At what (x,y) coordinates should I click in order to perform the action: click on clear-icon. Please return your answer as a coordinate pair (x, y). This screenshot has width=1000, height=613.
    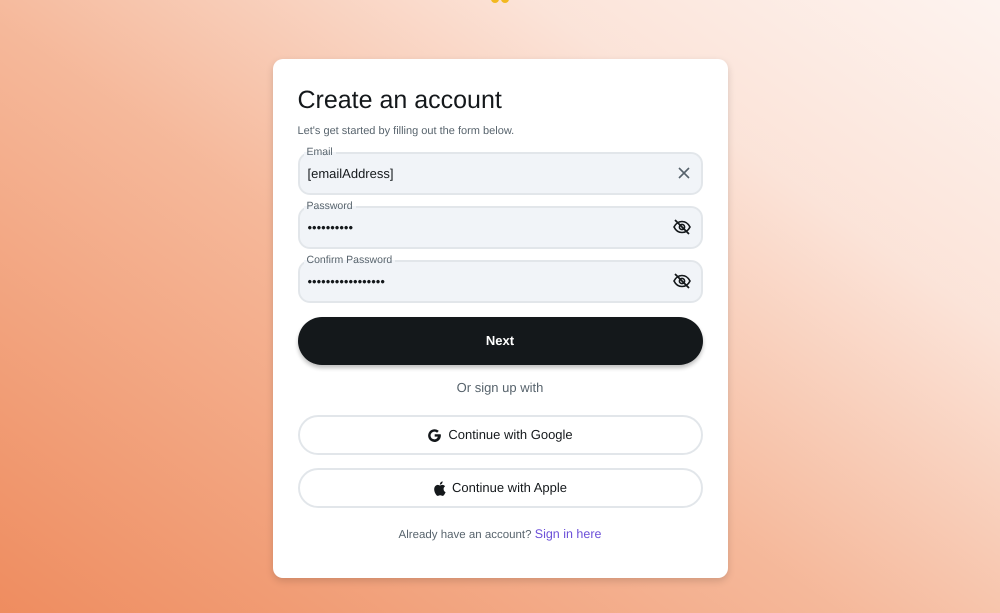
    Looking at the image, I should click on (683, 173).